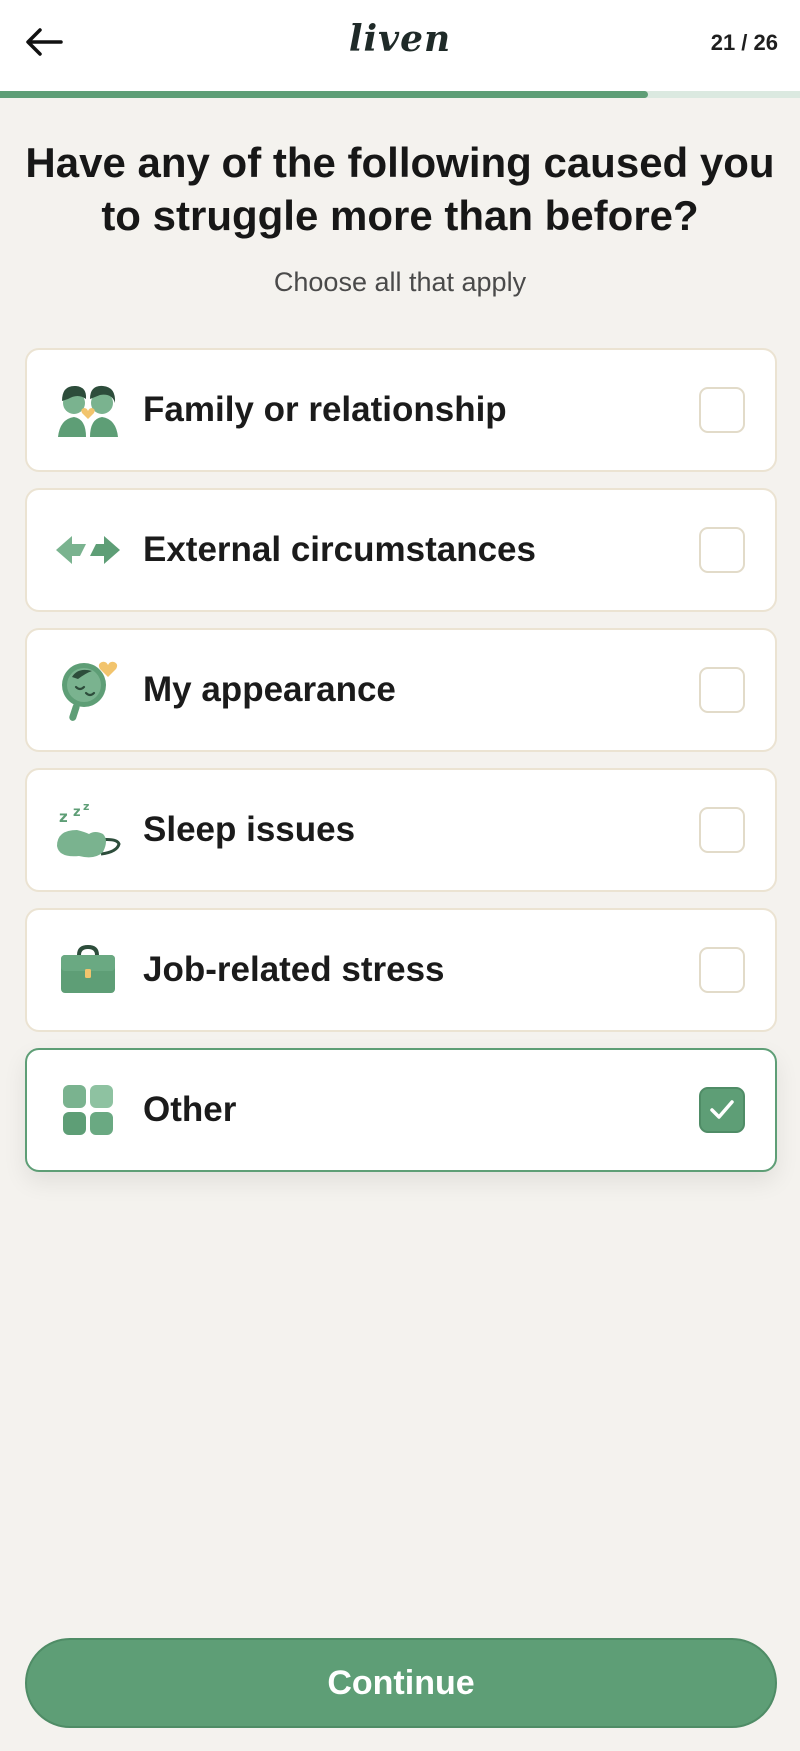 The height and width of the screenshot is (1751, 800). What do you see at coordinates (339, 549) in the screenshot?
I see `option-label: External circumstances` at bounding box center [339, 549].